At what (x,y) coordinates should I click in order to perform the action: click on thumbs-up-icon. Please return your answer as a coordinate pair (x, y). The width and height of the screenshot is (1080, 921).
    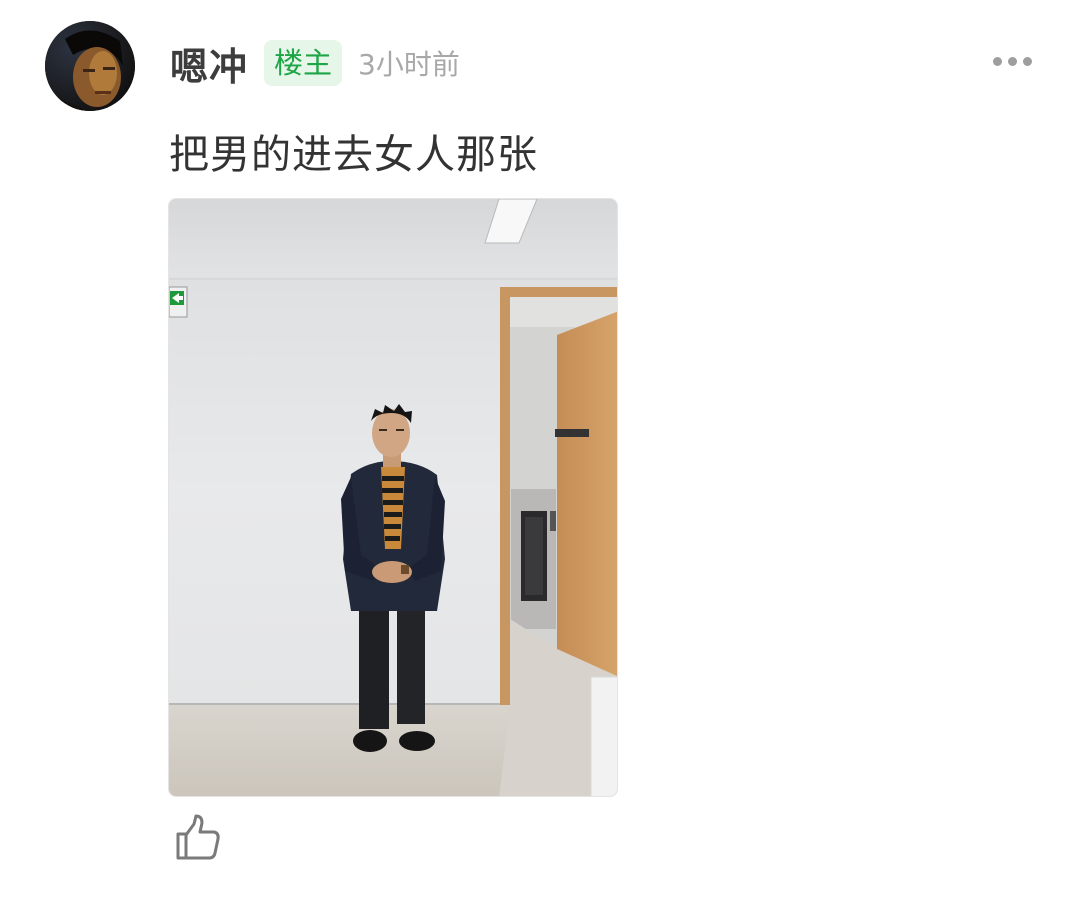
    Looking at the image, I should click on (198, 837).